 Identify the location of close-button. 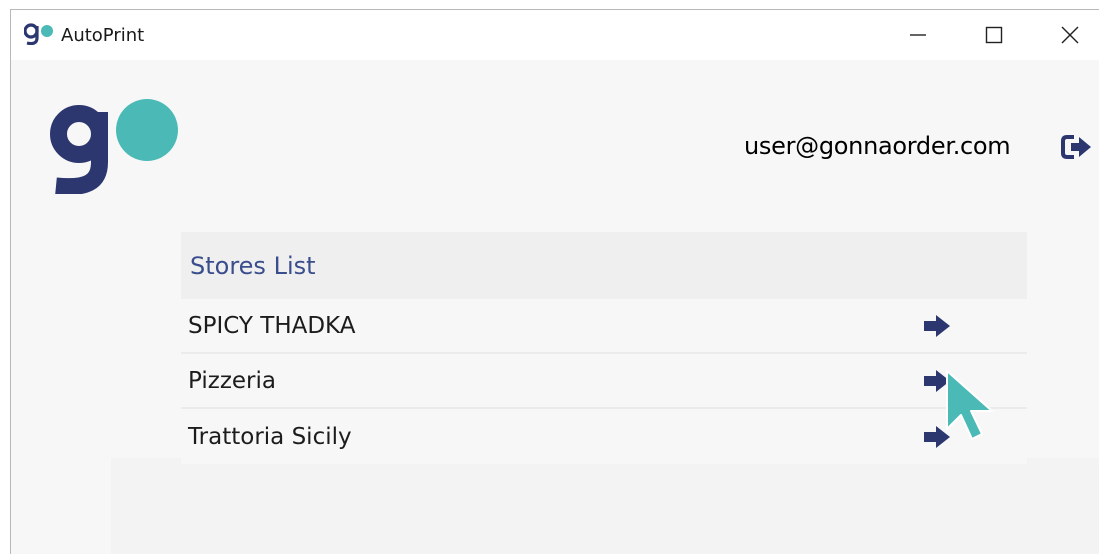
(1065, 35).